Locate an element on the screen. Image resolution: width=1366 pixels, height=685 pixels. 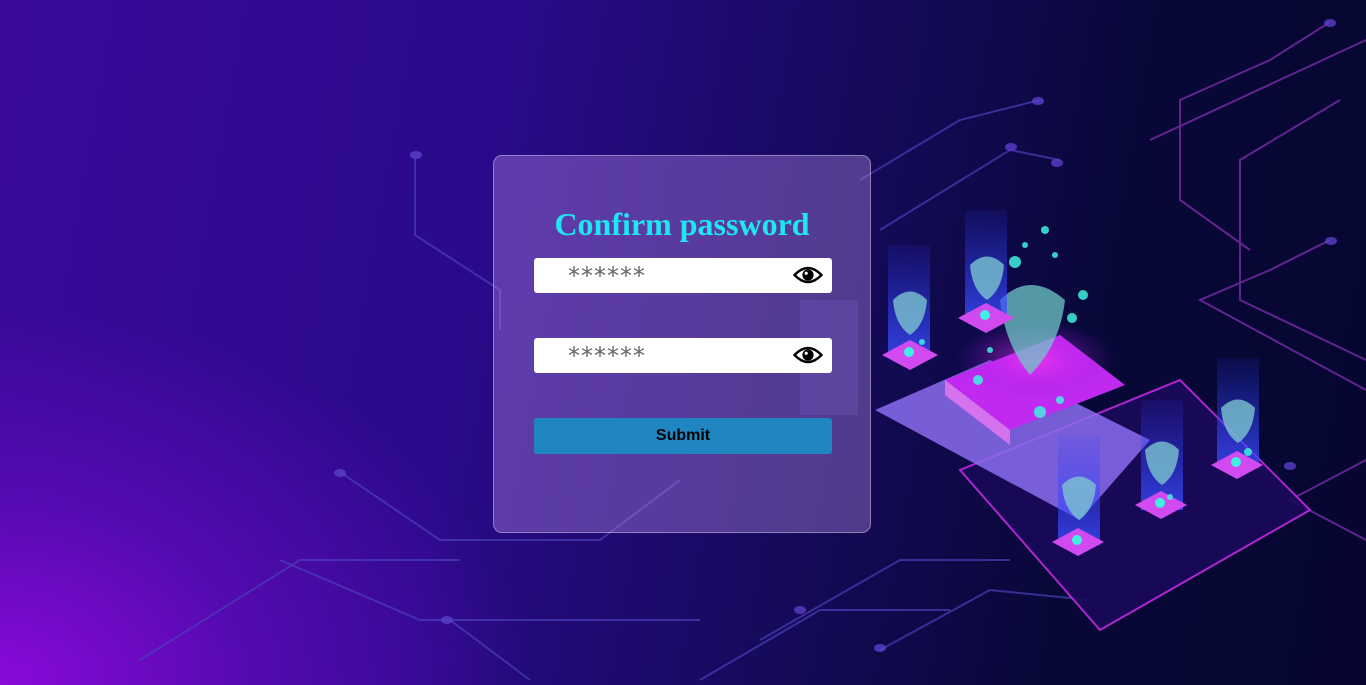
password-field is located at coordinates (683, 275).